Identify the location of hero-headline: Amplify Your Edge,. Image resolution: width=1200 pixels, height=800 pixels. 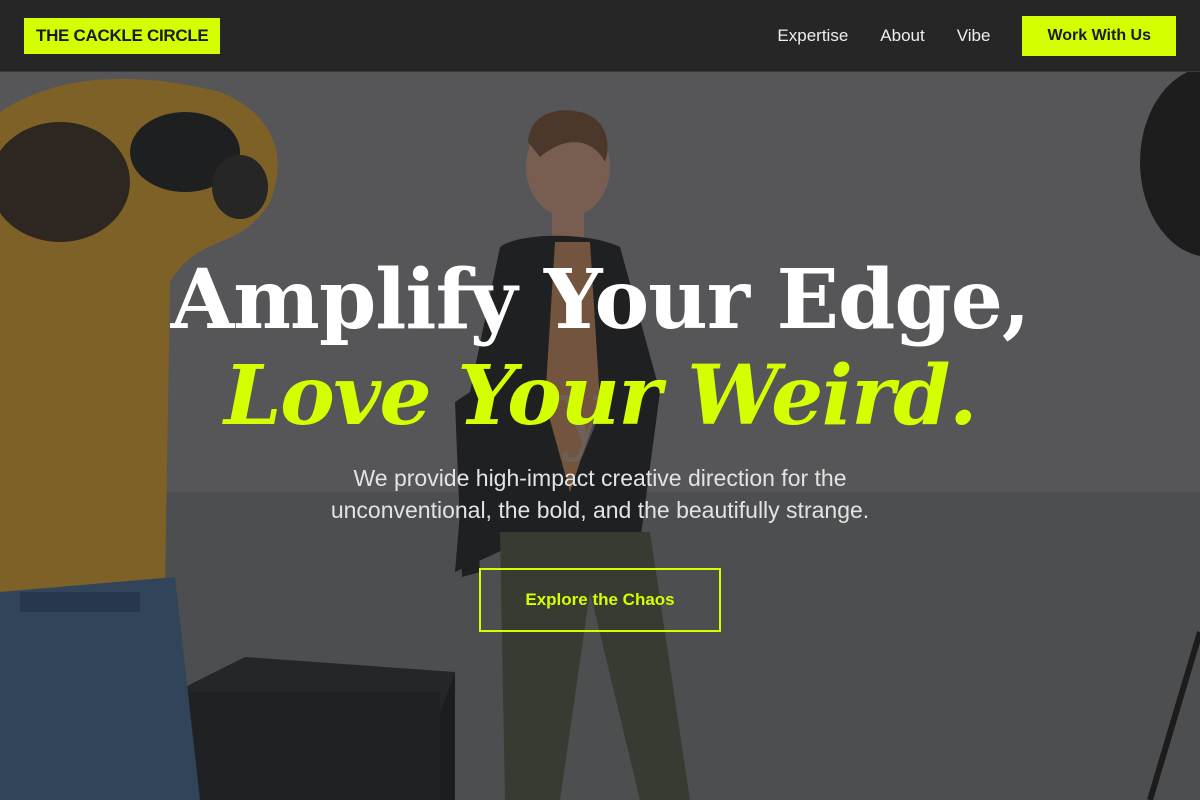
(600, 300).